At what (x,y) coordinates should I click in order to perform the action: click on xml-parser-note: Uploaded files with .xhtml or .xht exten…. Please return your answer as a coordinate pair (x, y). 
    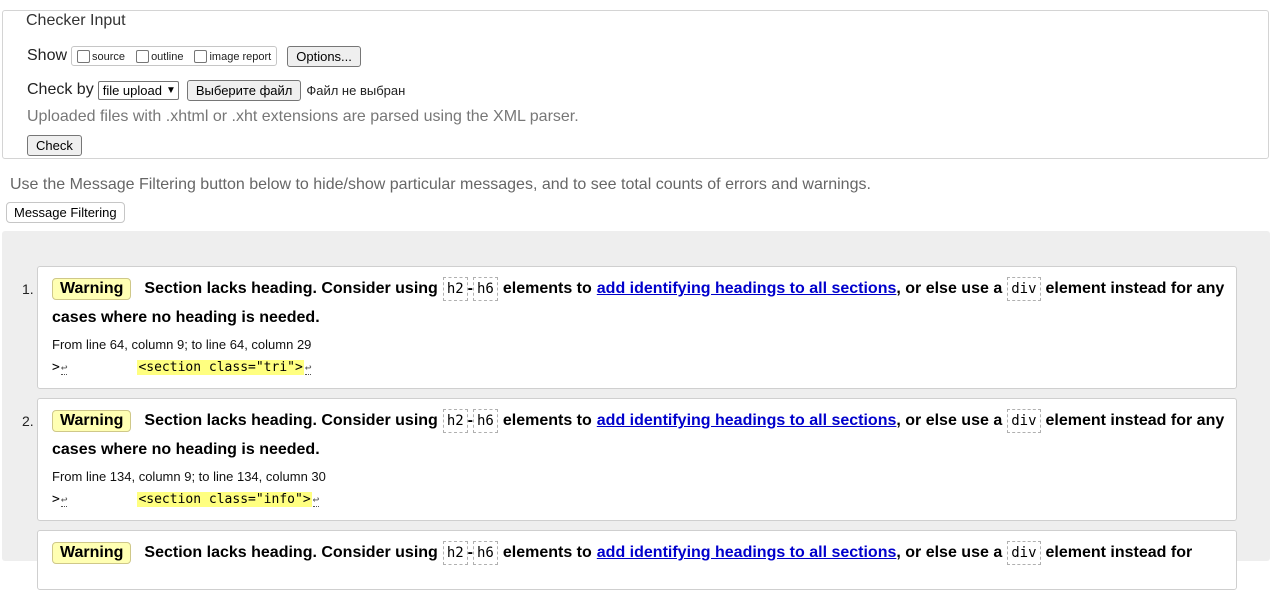
    Looking at the image, I should click on (303, 116).